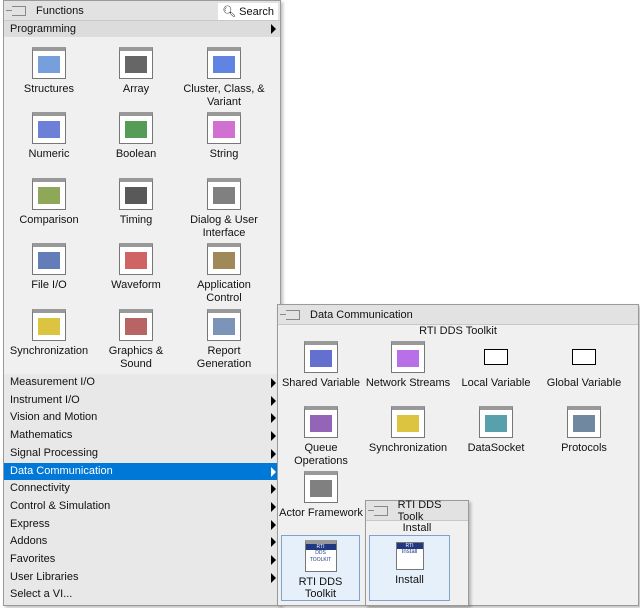  What do you see at coordinates (417, 528) in the screenshot?
I see `section-label: Install` at bounding box center [417, 528].